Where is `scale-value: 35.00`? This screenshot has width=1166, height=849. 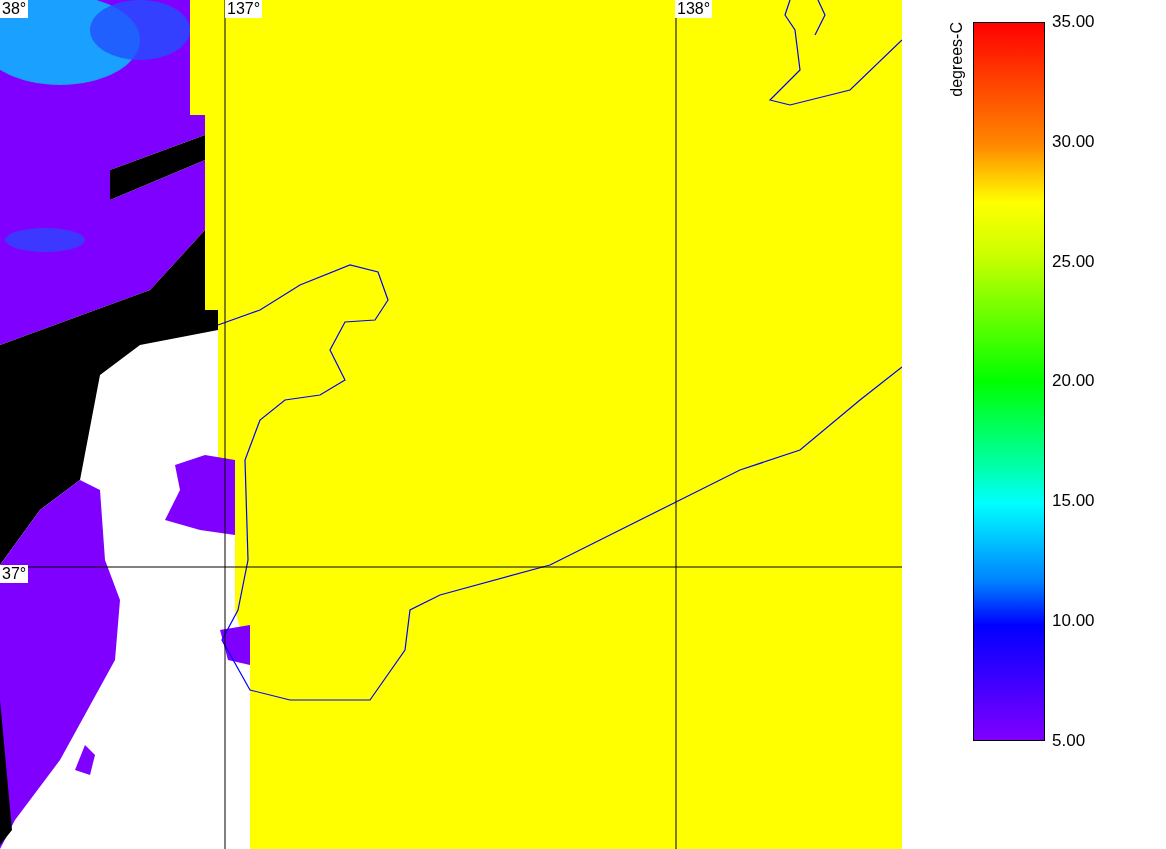
scale-value: 35.00 is located at coordinates (1073, 22).